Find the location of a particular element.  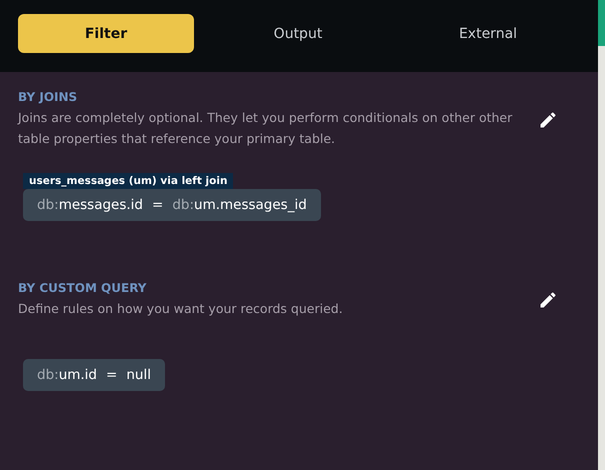

section-description: Define rules on how you want your records queried. is located at coordinates (181, 309).